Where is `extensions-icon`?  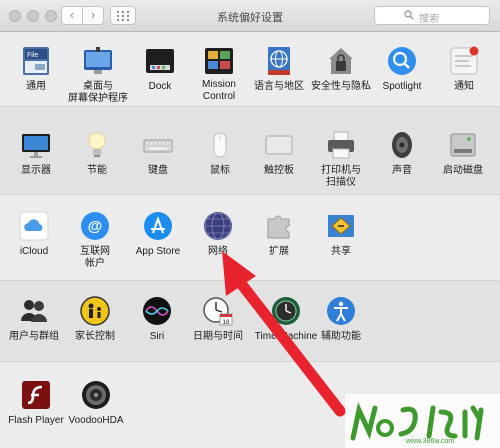 extensions-icon is located at coordinates (279, 226).